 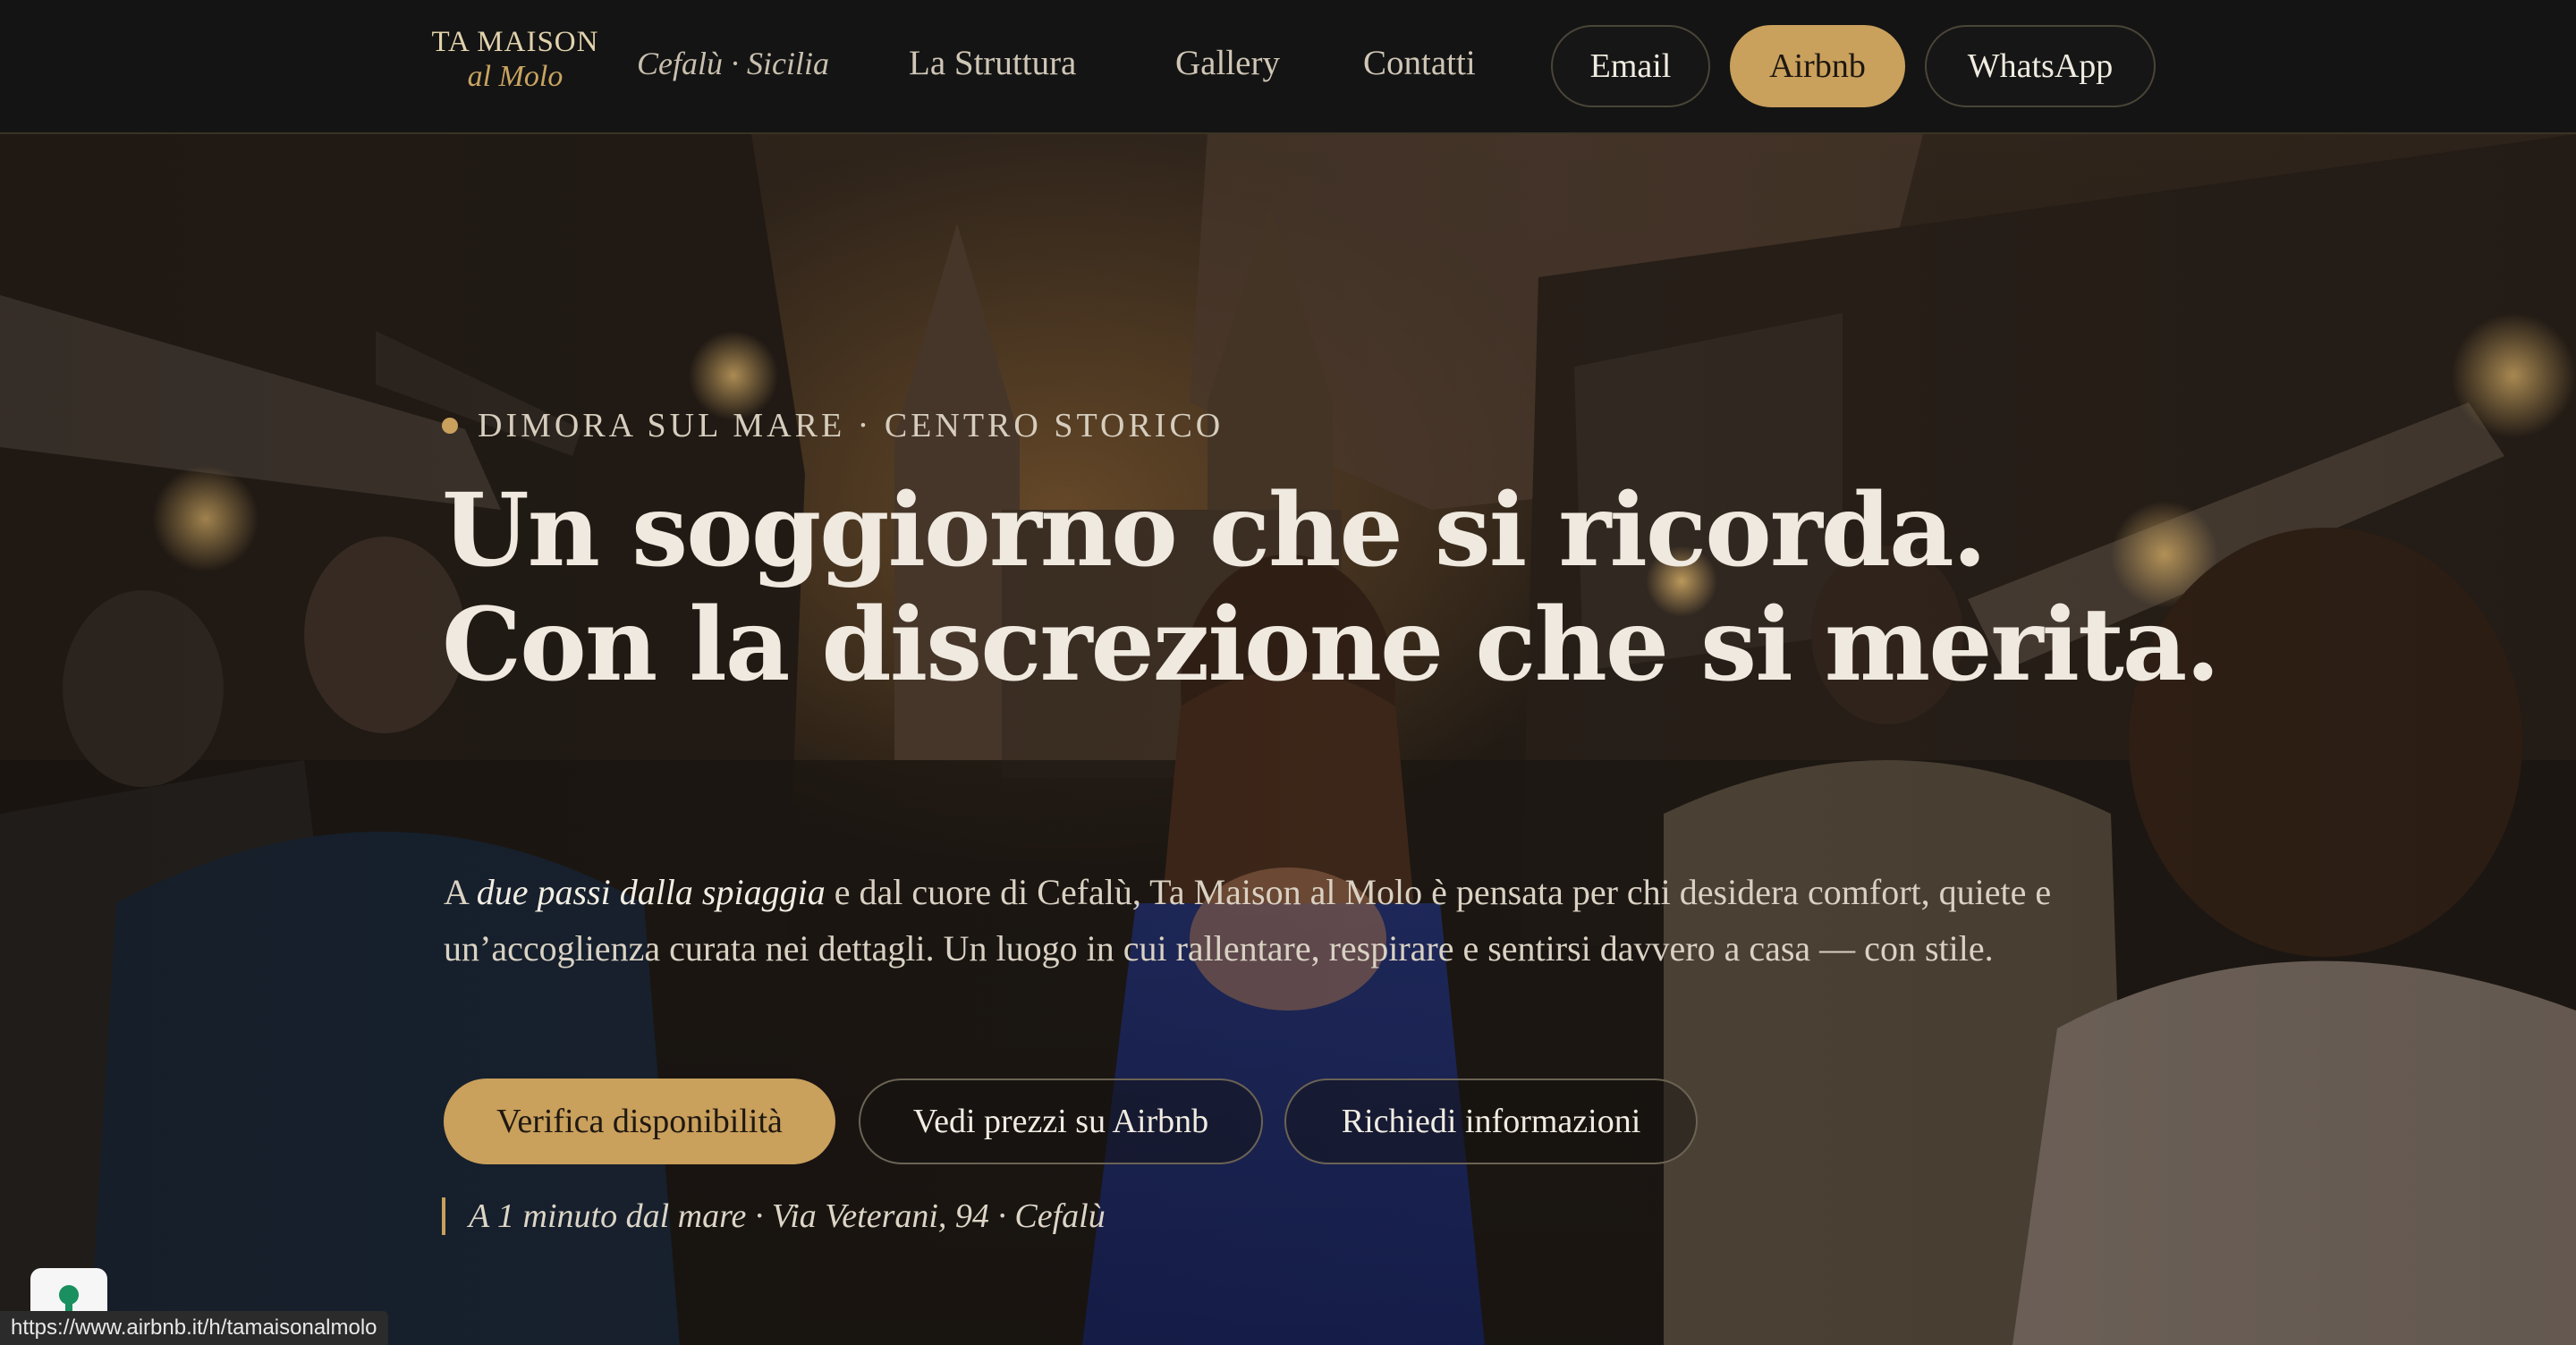 I want to click on logo-main-text: TA MAISON, so click(x=515, y=42).